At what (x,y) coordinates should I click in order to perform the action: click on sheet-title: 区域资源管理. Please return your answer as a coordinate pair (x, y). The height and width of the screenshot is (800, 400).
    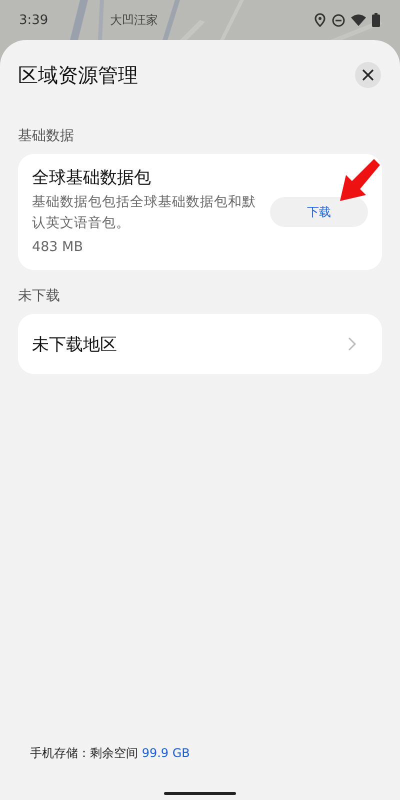
    Looking at the image, I should click on (78, 75).